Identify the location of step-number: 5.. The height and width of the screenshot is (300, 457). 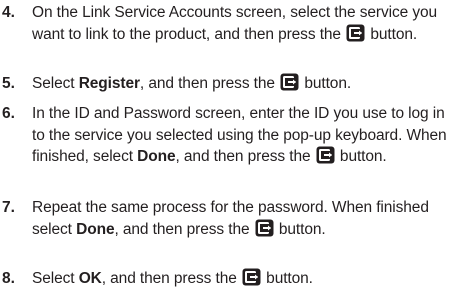
(8, 83).